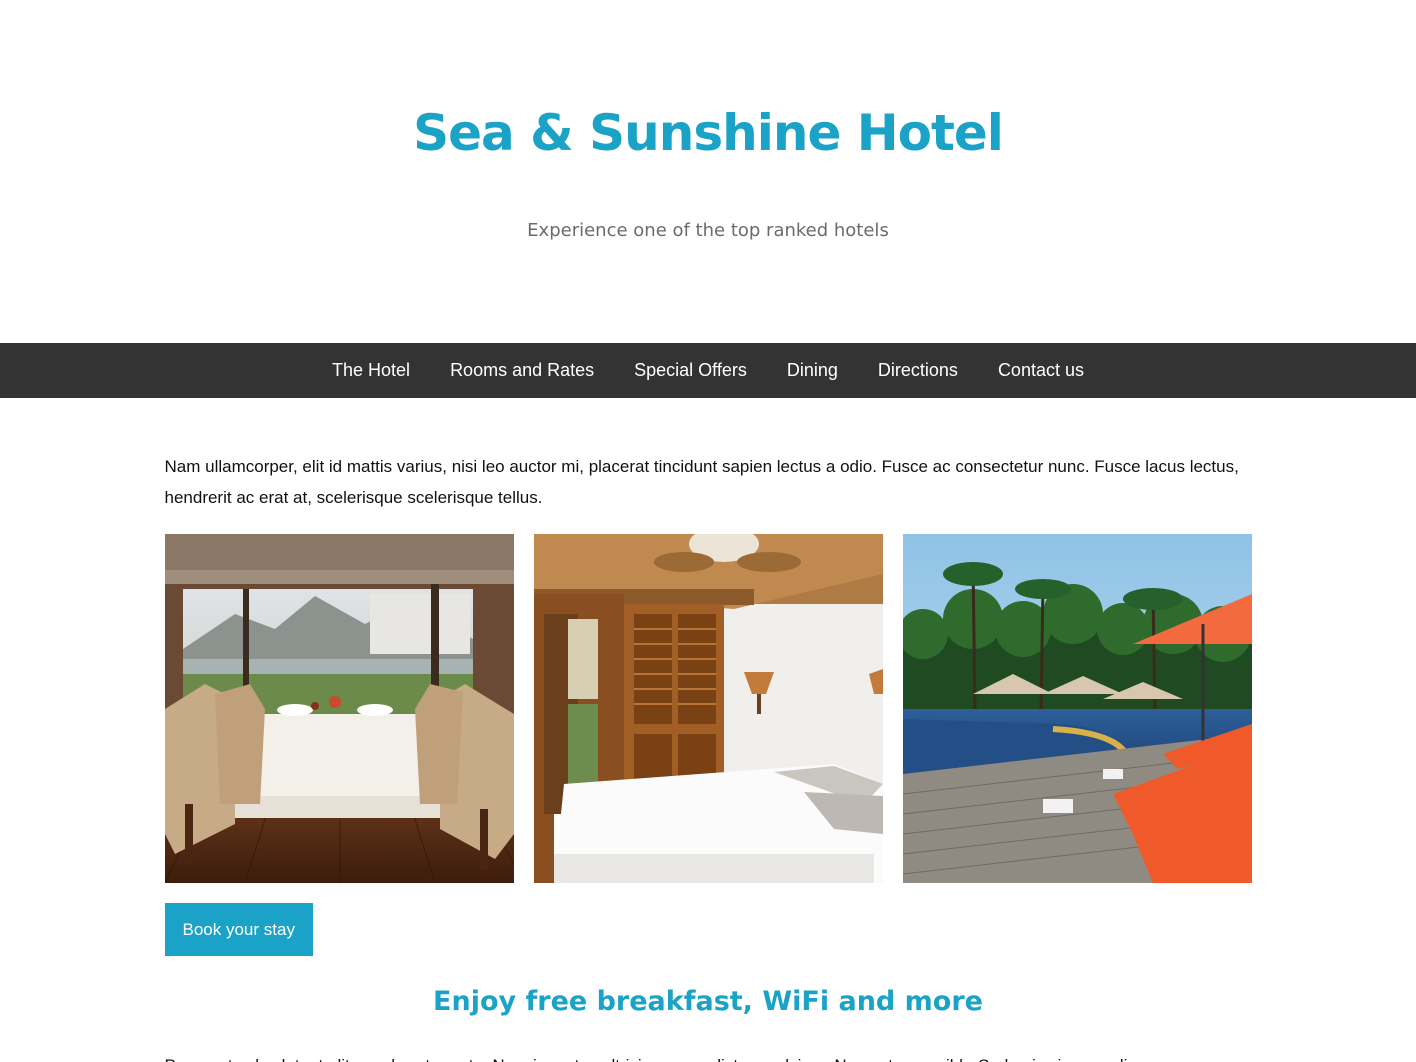  I want to click on nav-item-special-offers: Special Offers, so click(690, 370).